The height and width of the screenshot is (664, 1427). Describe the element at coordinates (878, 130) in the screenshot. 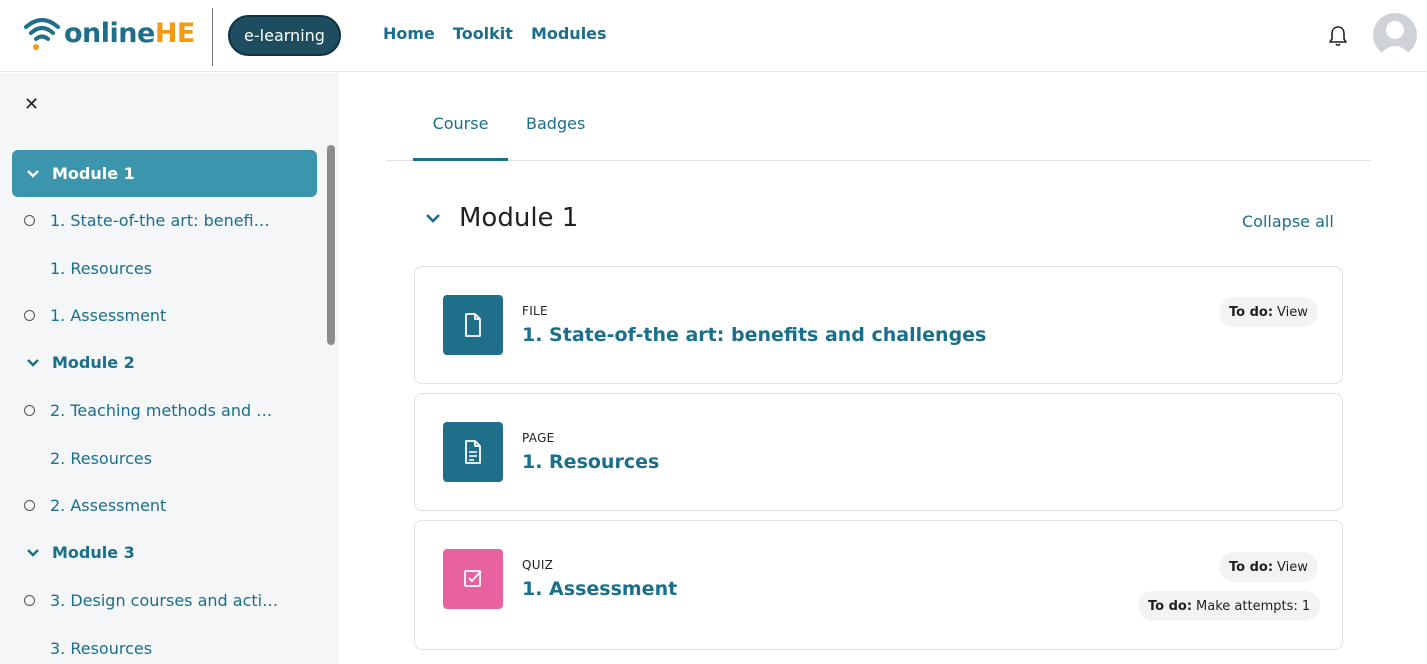

I see `course-tabs: Course Badges` at that location.